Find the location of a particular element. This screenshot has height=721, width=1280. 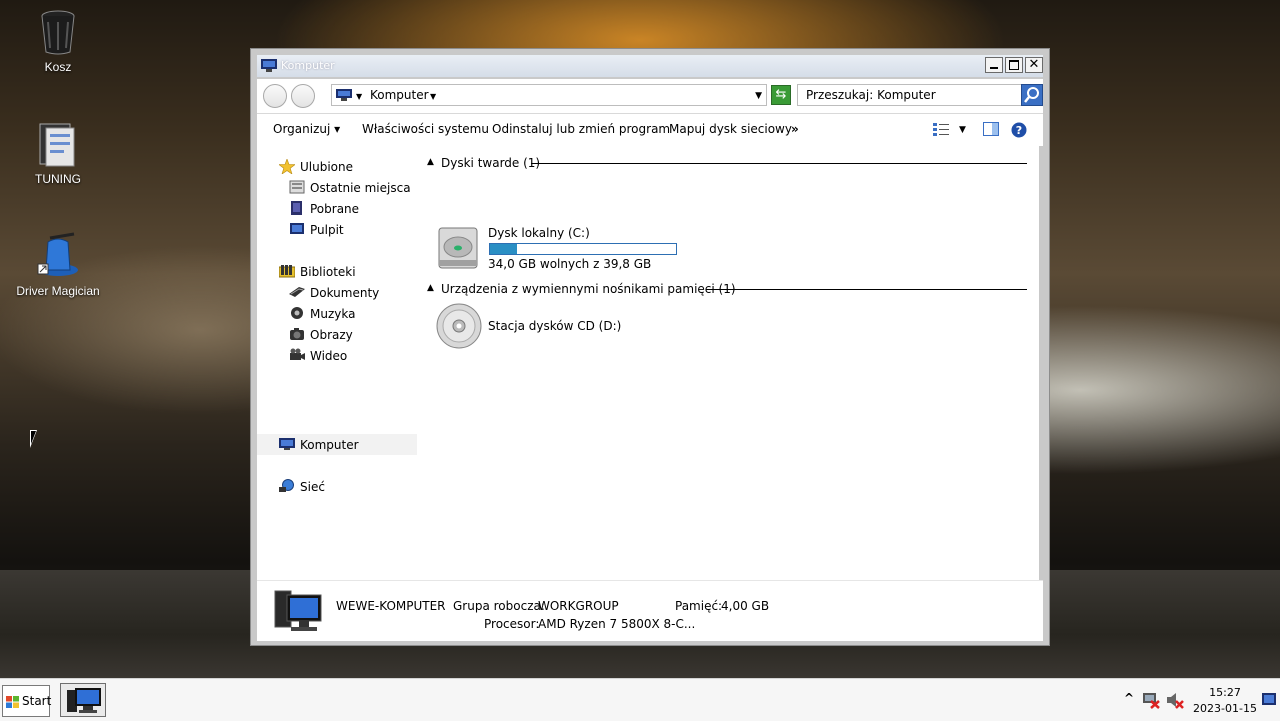

taskbar-explorer-button is located at coordinates (83, 700).